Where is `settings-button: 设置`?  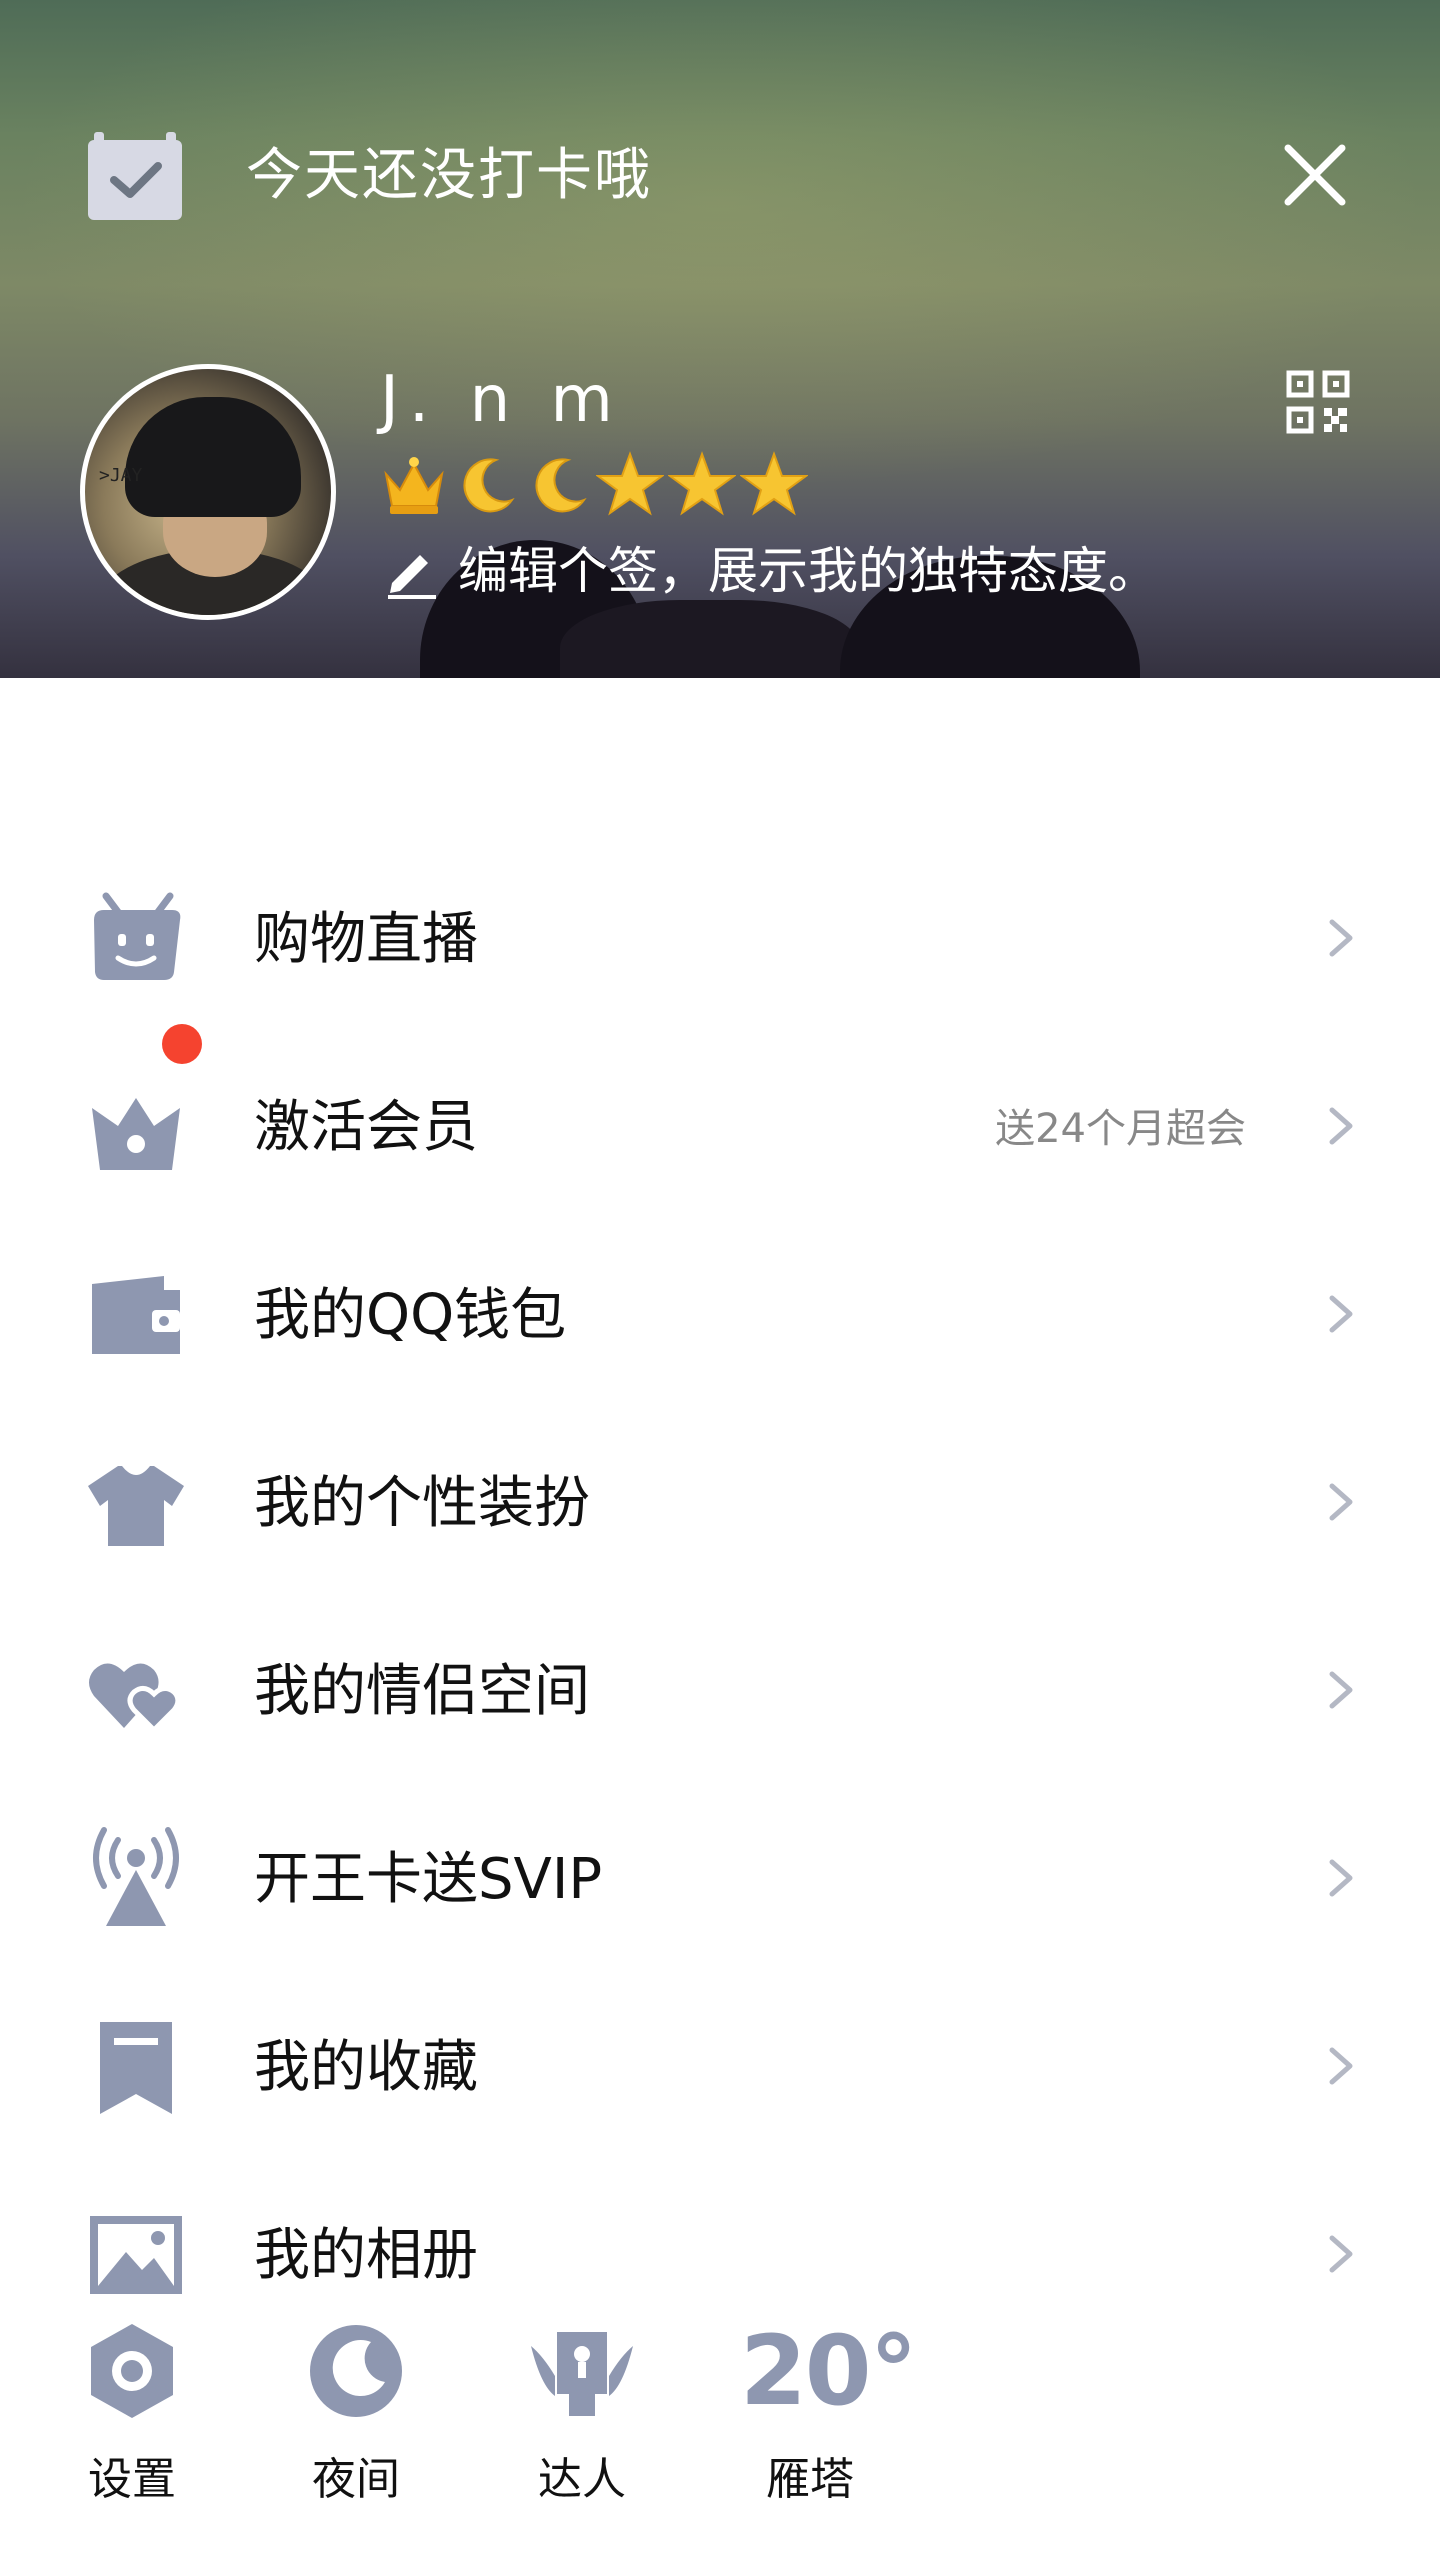 settings-button: 设置 is located at coordinates (132, 2412).